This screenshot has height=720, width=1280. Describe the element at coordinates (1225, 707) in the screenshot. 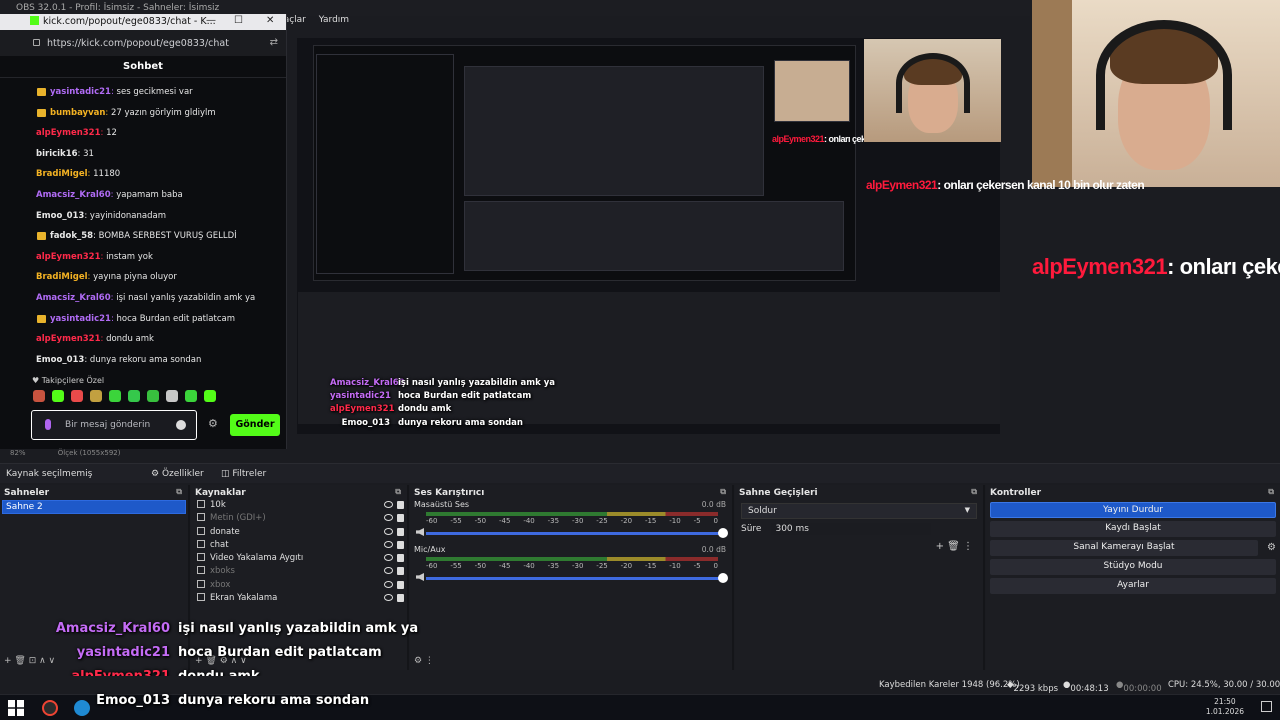

I see `taskbar-clock: 21:50 1.01.2026` at that location.